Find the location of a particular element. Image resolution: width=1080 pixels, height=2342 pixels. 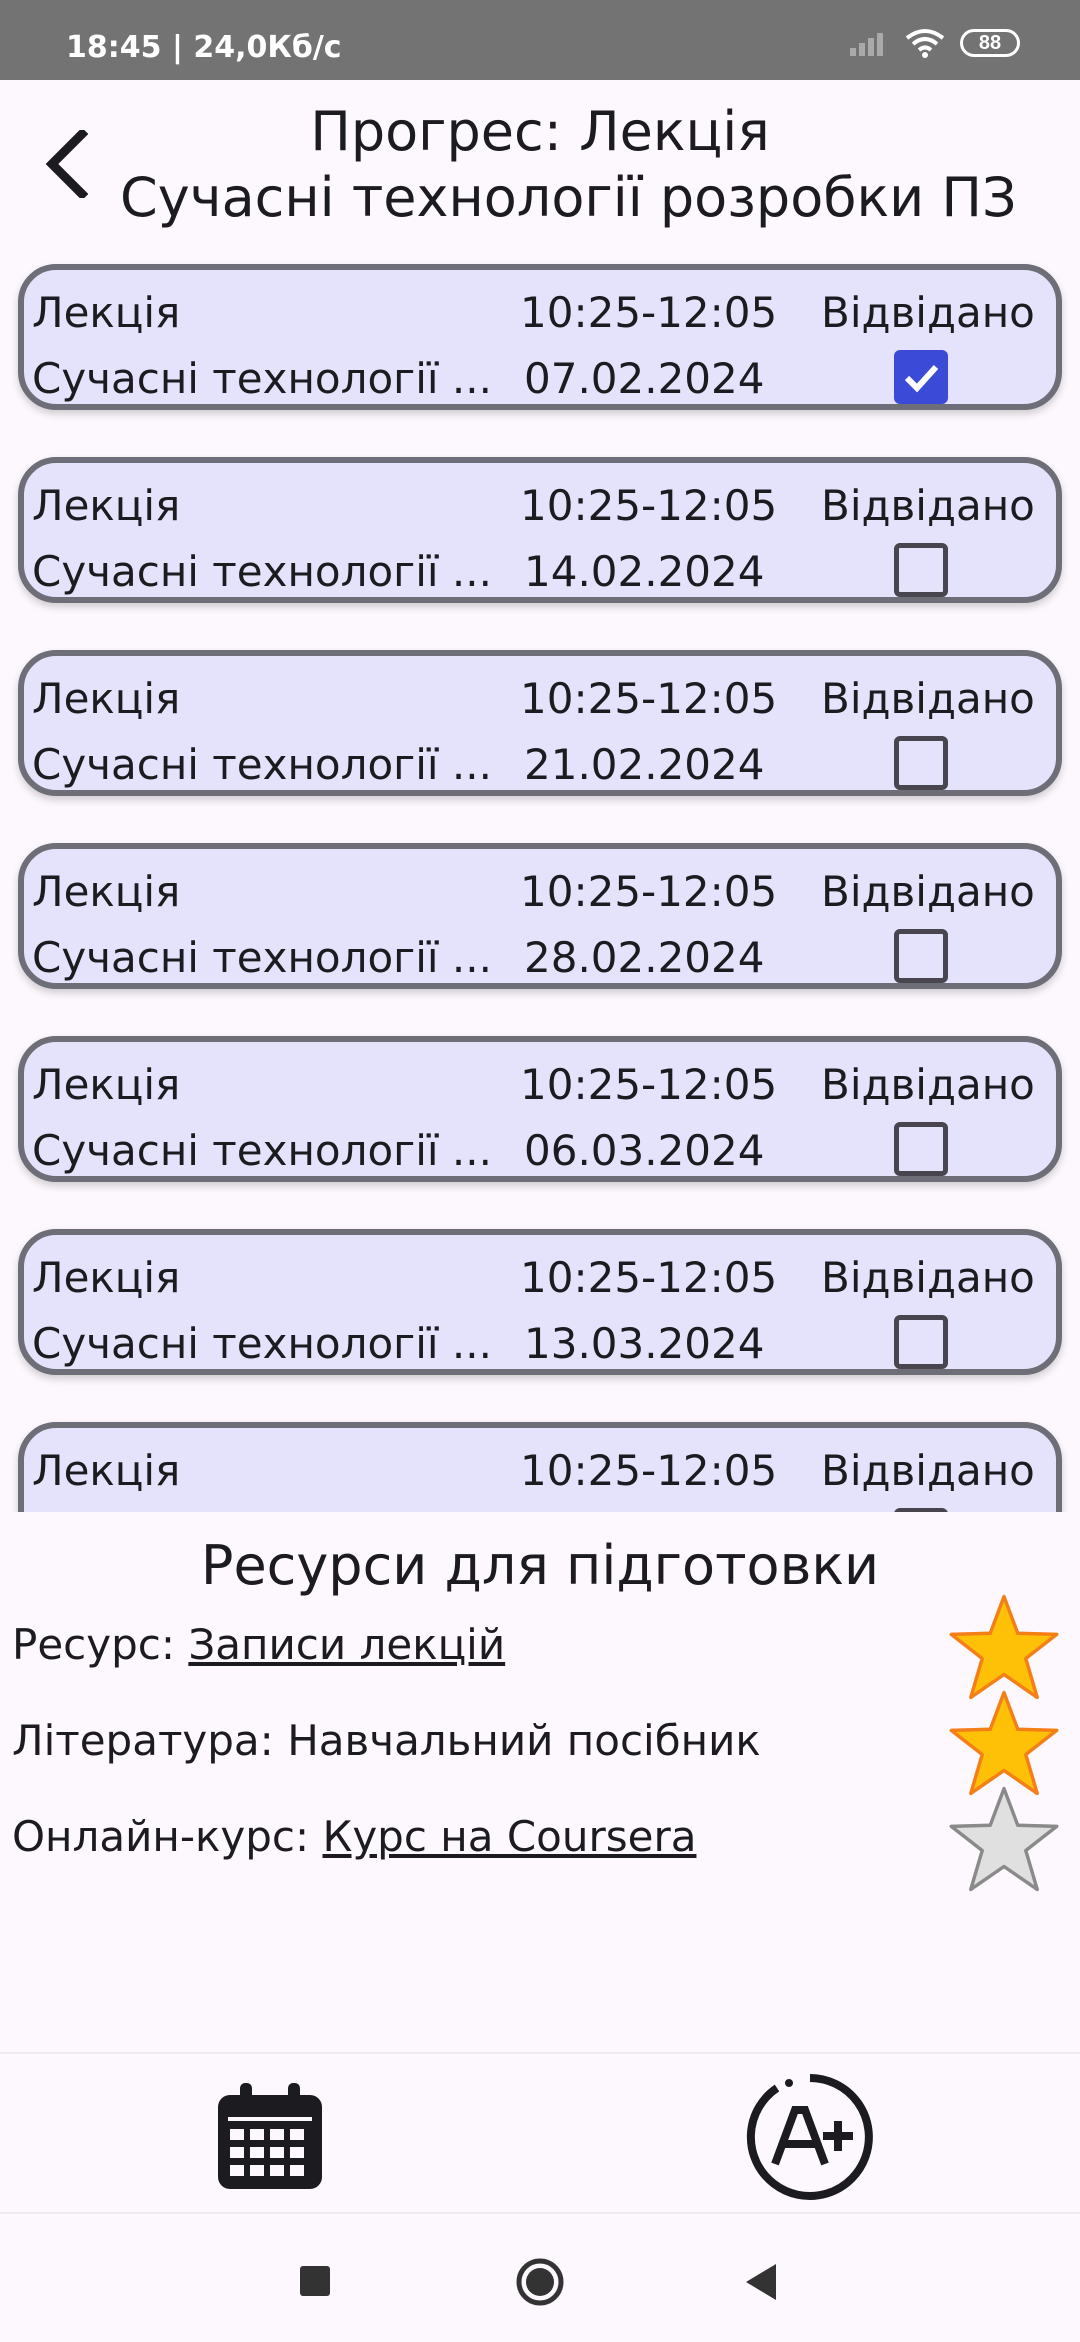

page-title: Прогрес: Лекція is located at coordinates (540, 131).